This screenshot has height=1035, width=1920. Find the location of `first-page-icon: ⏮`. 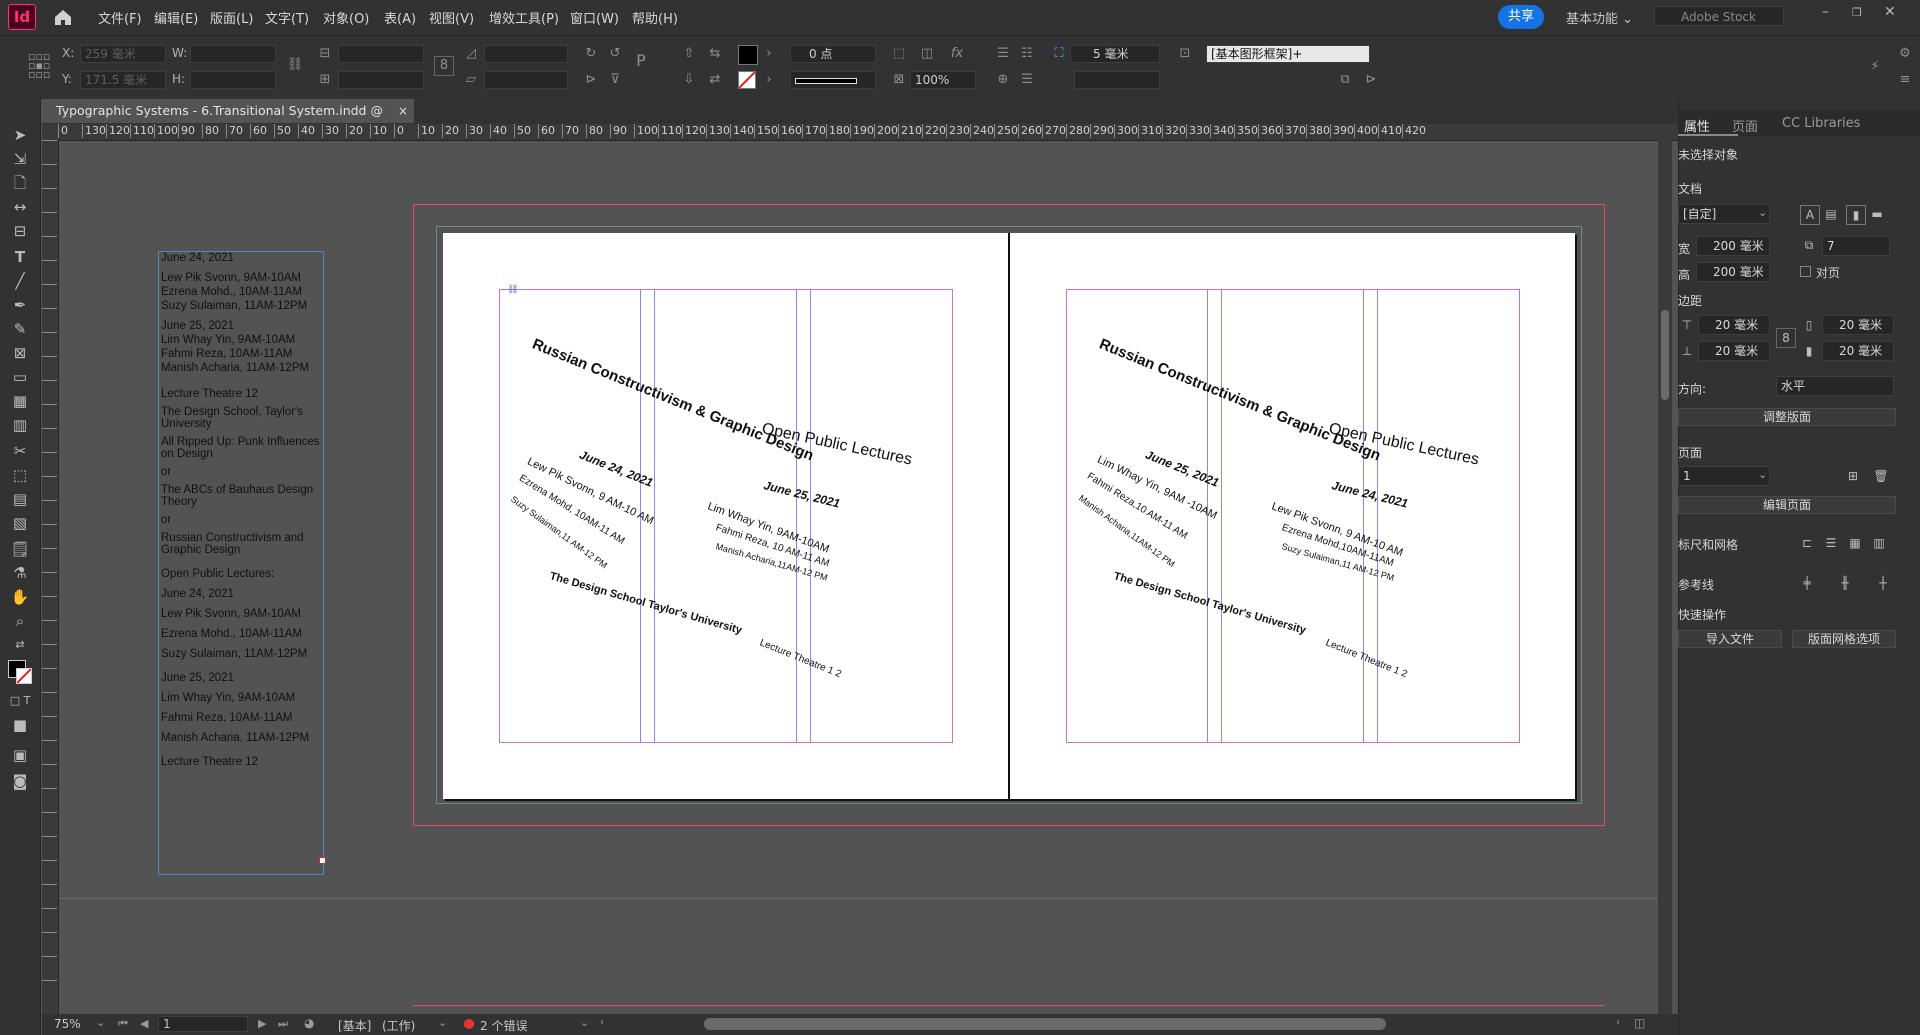

first-page-icon: ⏮ is located at coordinates (123, 1024).